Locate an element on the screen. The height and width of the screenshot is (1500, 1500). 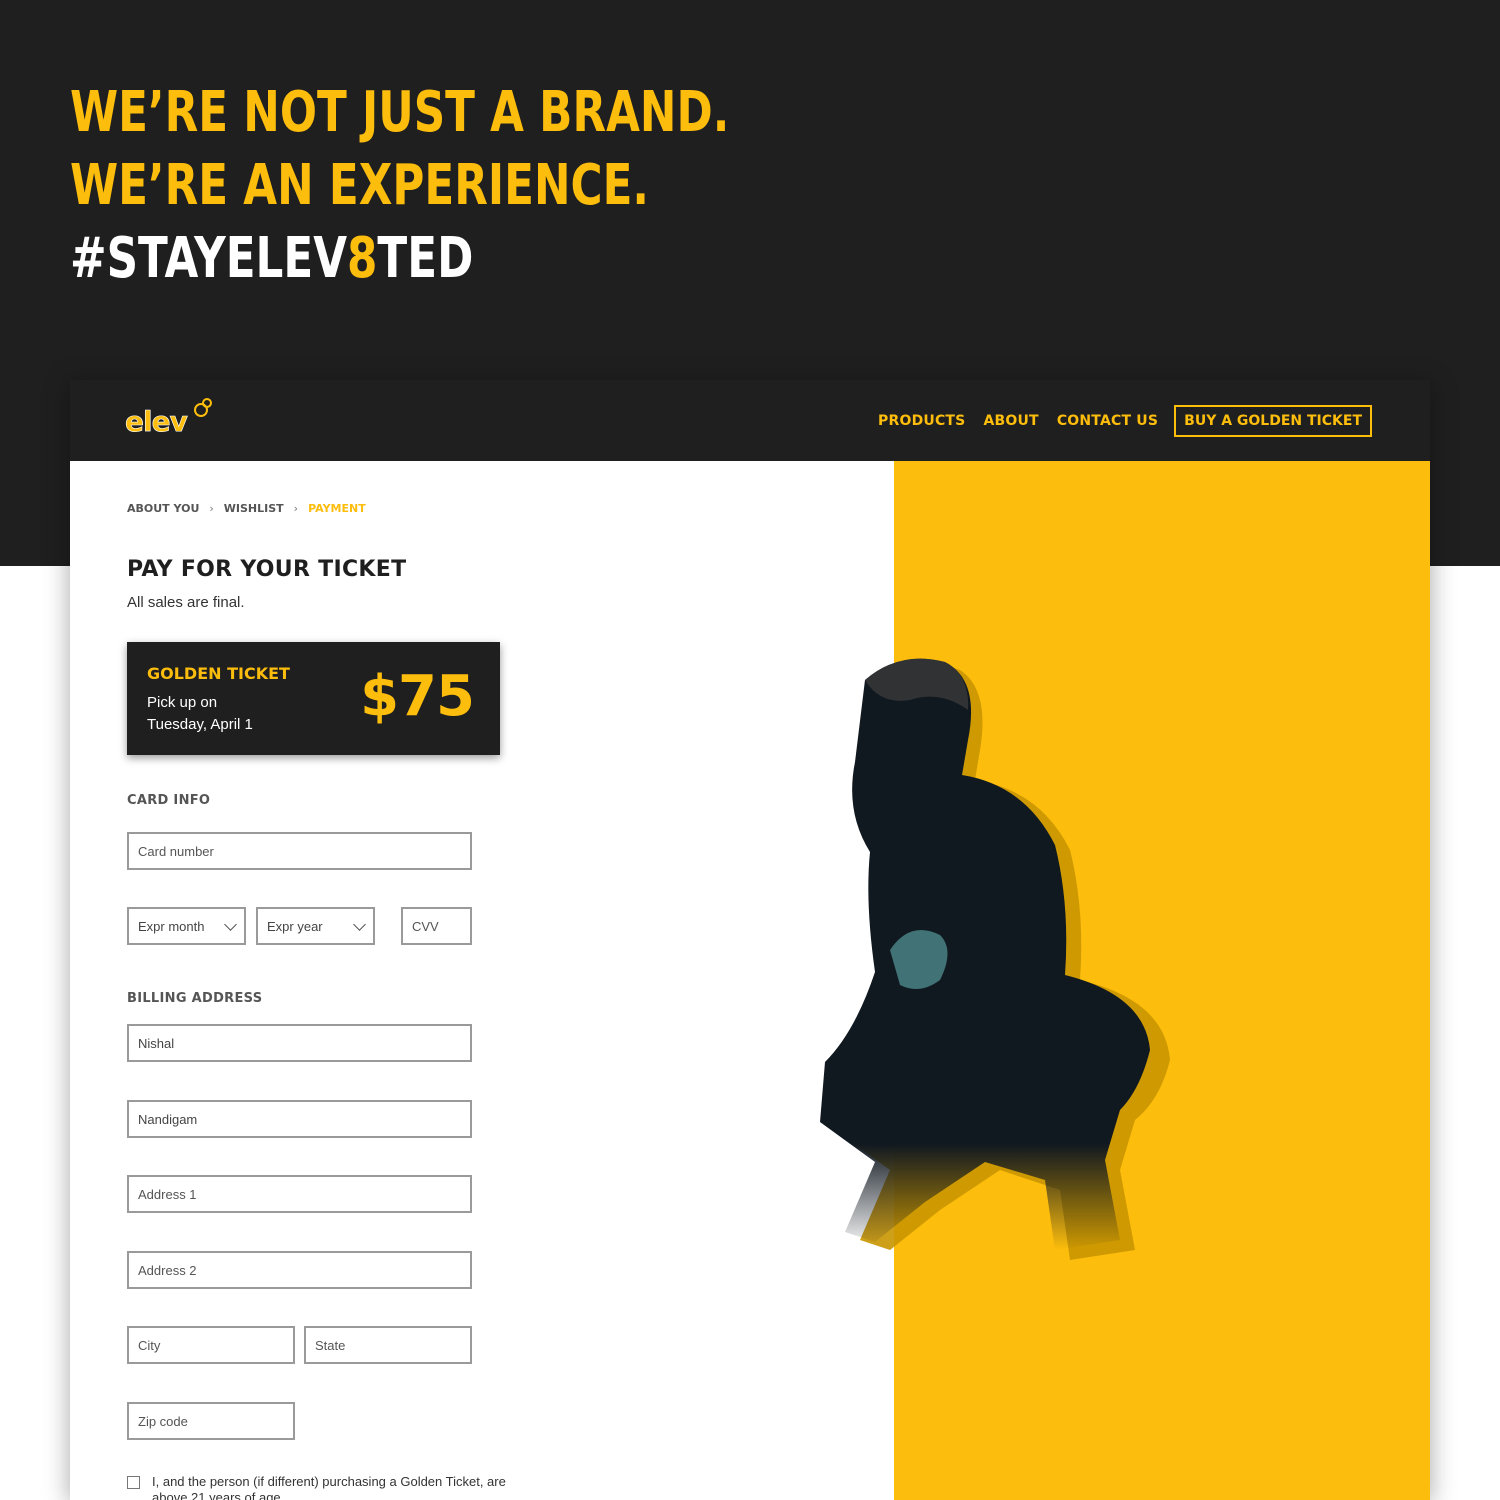
nav-about: ABOUT is located at coordinates (1010, 421).